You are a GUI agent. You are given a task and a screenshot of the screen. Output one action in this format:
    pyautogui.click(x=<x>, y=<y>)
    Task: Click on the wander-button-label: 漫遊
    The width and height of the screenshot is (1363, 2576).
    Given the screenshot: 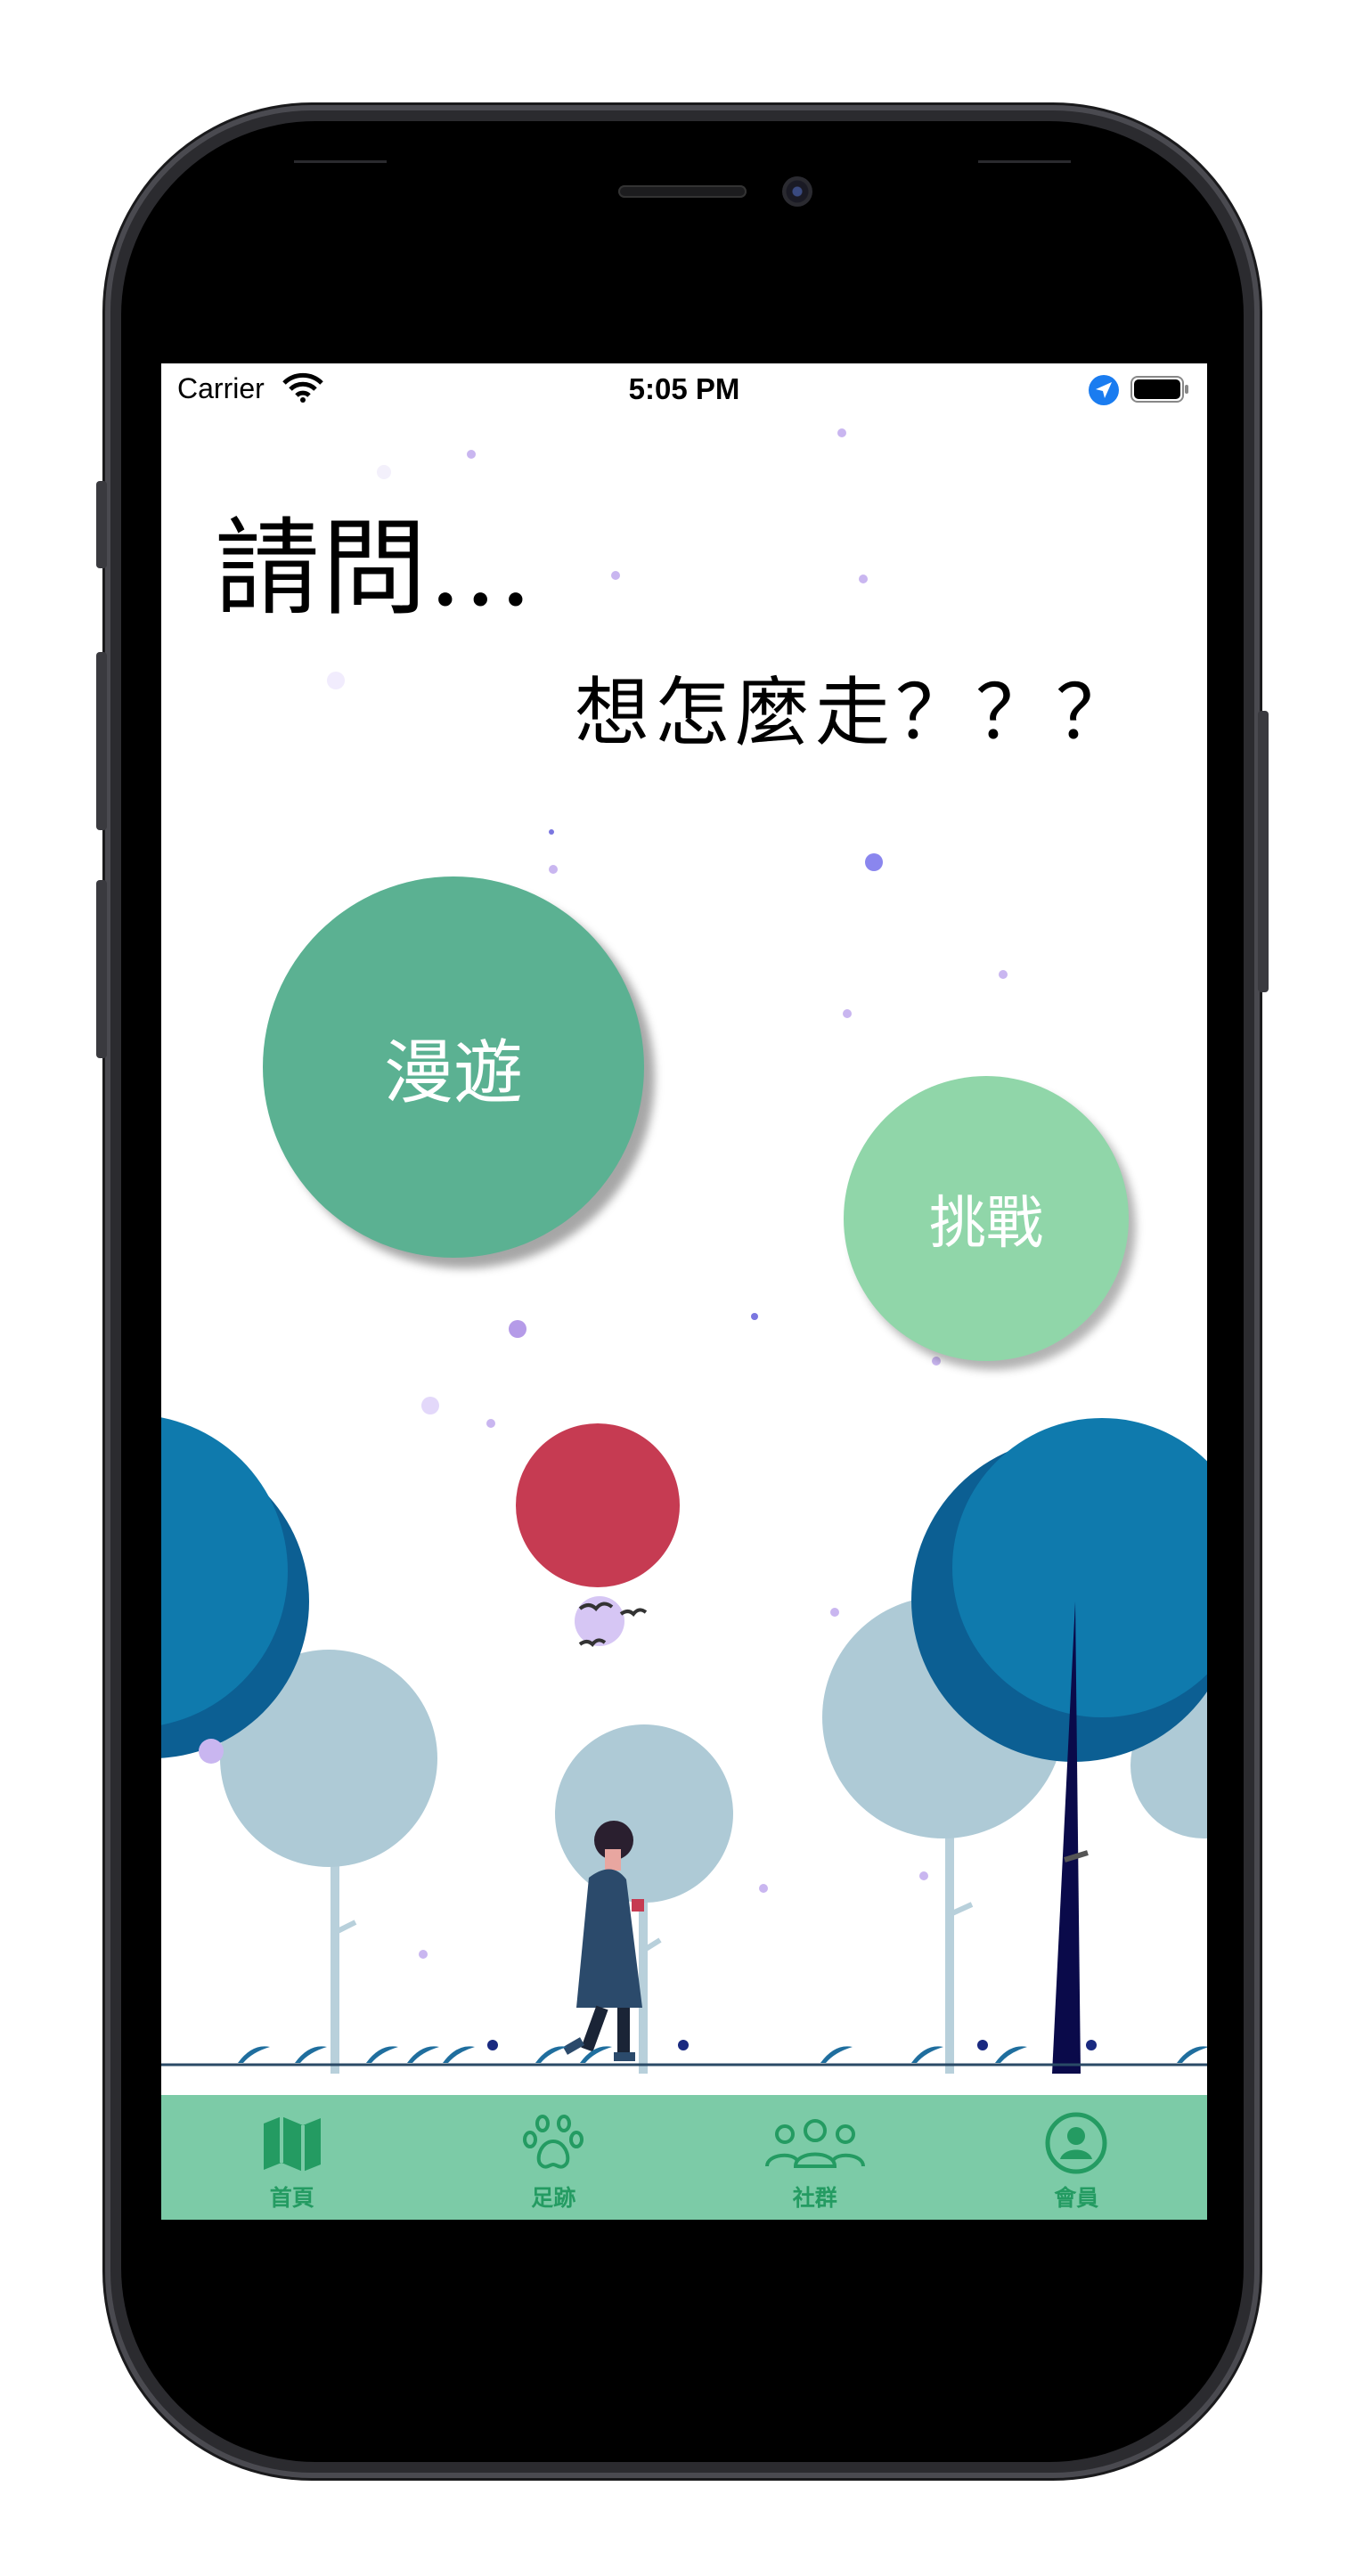 What is the action you would take?
    pyautogui.click(x=453, y=1073)
    